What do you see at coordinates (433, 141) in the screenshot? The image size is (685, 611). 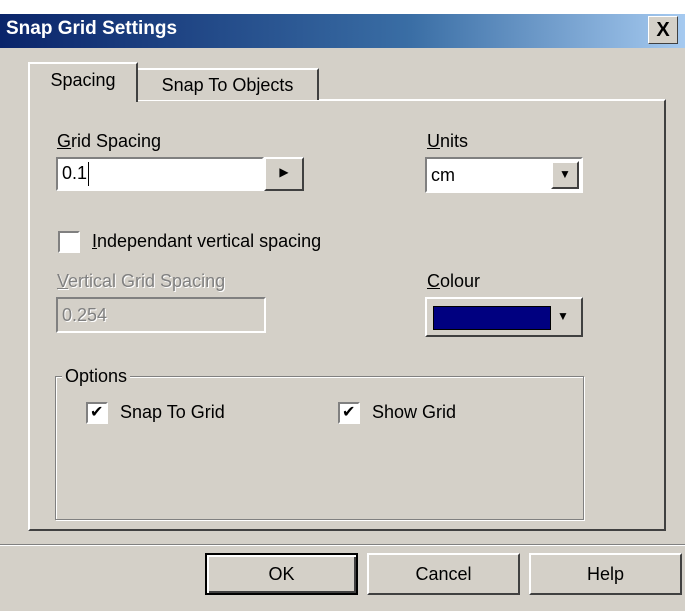 I see `units-mnemonic: U` at bounding box center [433, 141].